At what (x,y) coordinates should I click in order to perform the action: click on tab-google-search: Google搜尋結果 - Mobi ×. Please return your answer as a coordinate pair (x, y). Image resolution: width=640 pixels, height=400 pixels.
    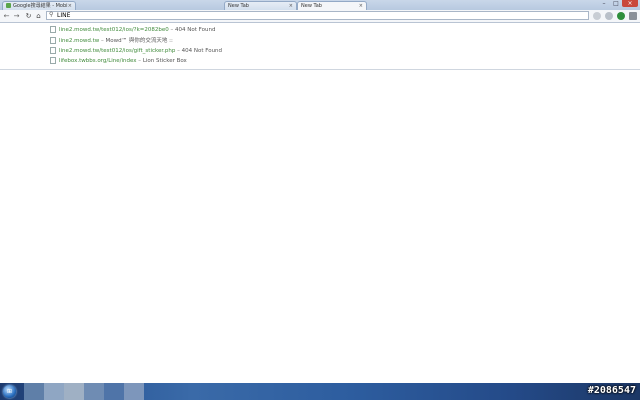
    Looking at the image, I should click on (39, 5).